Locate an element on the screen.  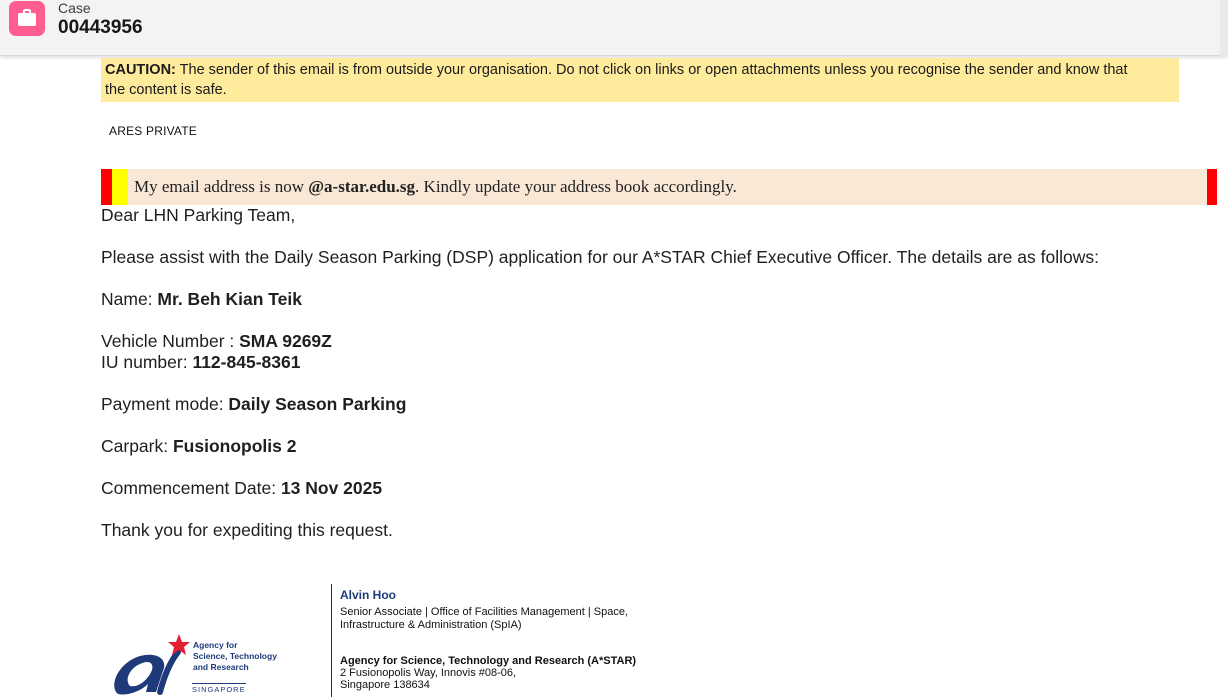
detail-commencement-date: Commencement Date: 13 Nov 2025 is located at coordinates (242, 488).